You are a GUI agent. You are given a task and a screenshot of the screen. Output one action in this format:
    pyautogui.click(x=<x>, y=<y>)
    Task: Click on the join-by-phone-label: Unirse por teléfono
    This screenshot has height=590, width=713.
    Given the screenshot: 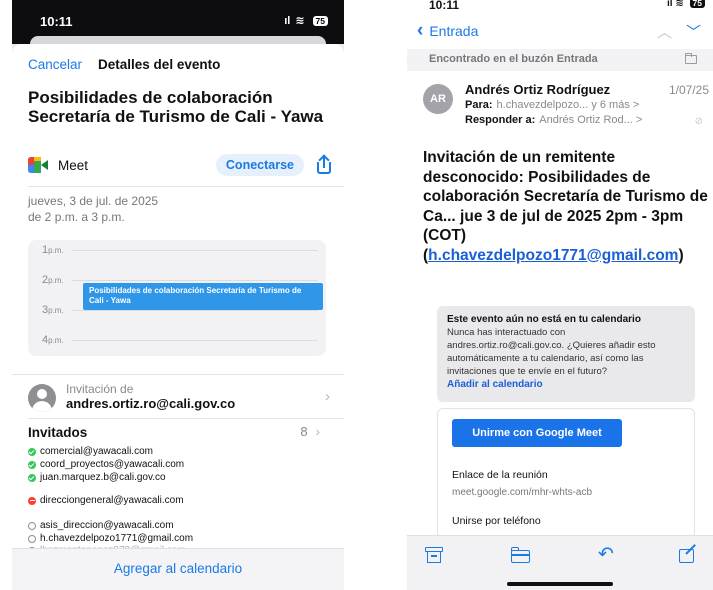 What is the action you would take?
    pyautogui.click(x=496, y=521)
    